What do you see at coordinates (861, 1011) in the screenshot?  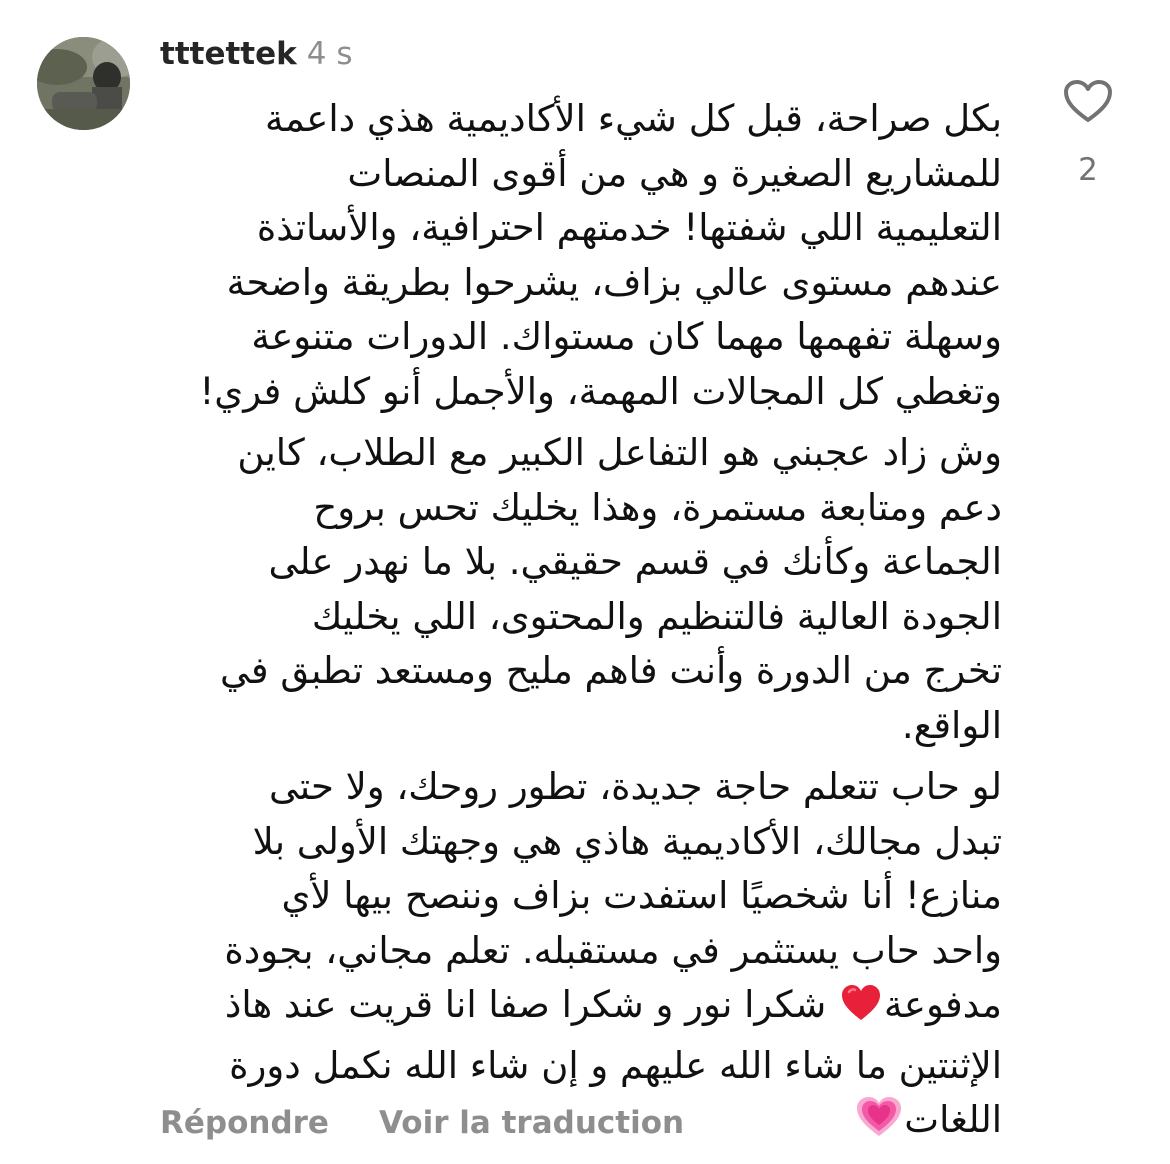 I see `red-heart-emoji` at bounding box center [861, 1011].